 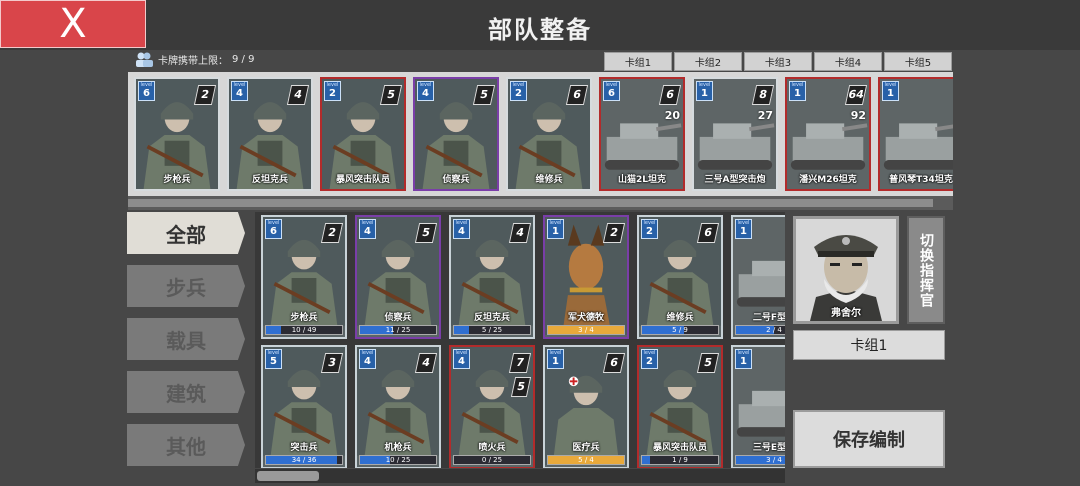 What do you see at coordinates (735, 134) in the screenshot?
I see `deck-card: level 1 8 27 三号A型突击炮` at bounding box center [735, 134].